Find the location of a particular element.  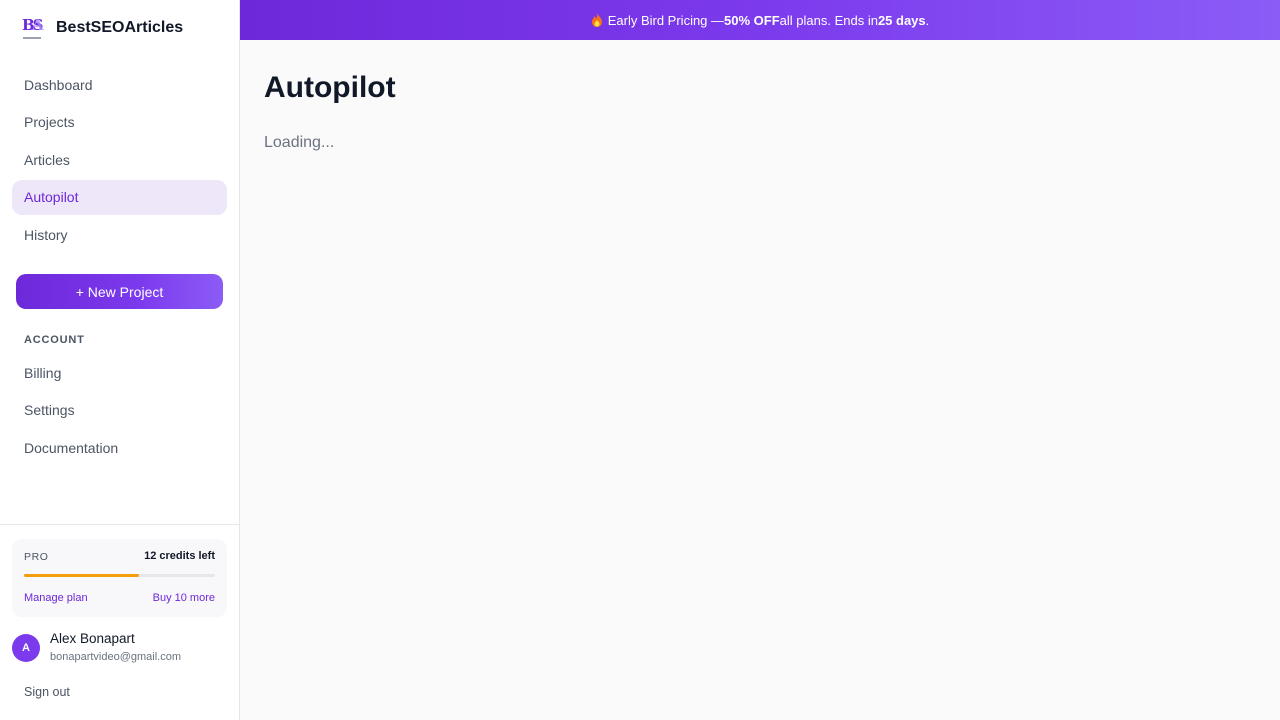

nav-item-label: Dashboard is located at coordinates (58, 84).